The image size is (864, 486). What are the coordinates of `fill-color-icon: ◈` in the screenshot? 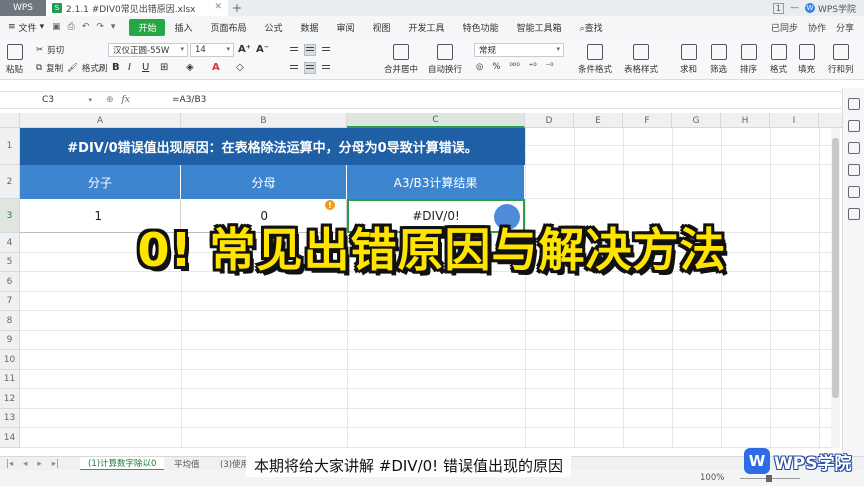 It's located at (190, 67).